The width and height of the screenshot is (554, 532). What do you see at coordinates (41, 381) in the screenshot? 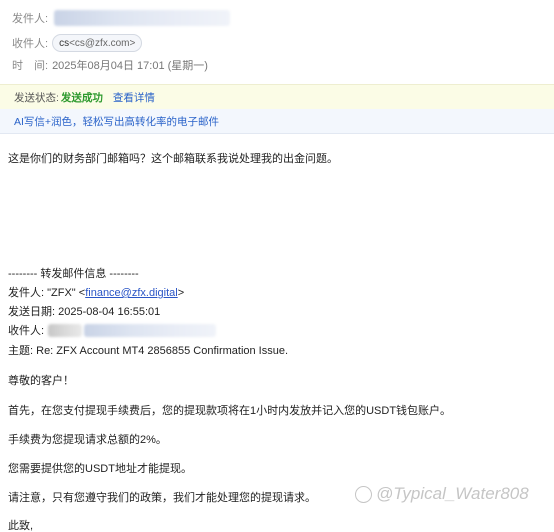
I see `greeting: 尊敬的客户！` at bounding box center [41, 381].